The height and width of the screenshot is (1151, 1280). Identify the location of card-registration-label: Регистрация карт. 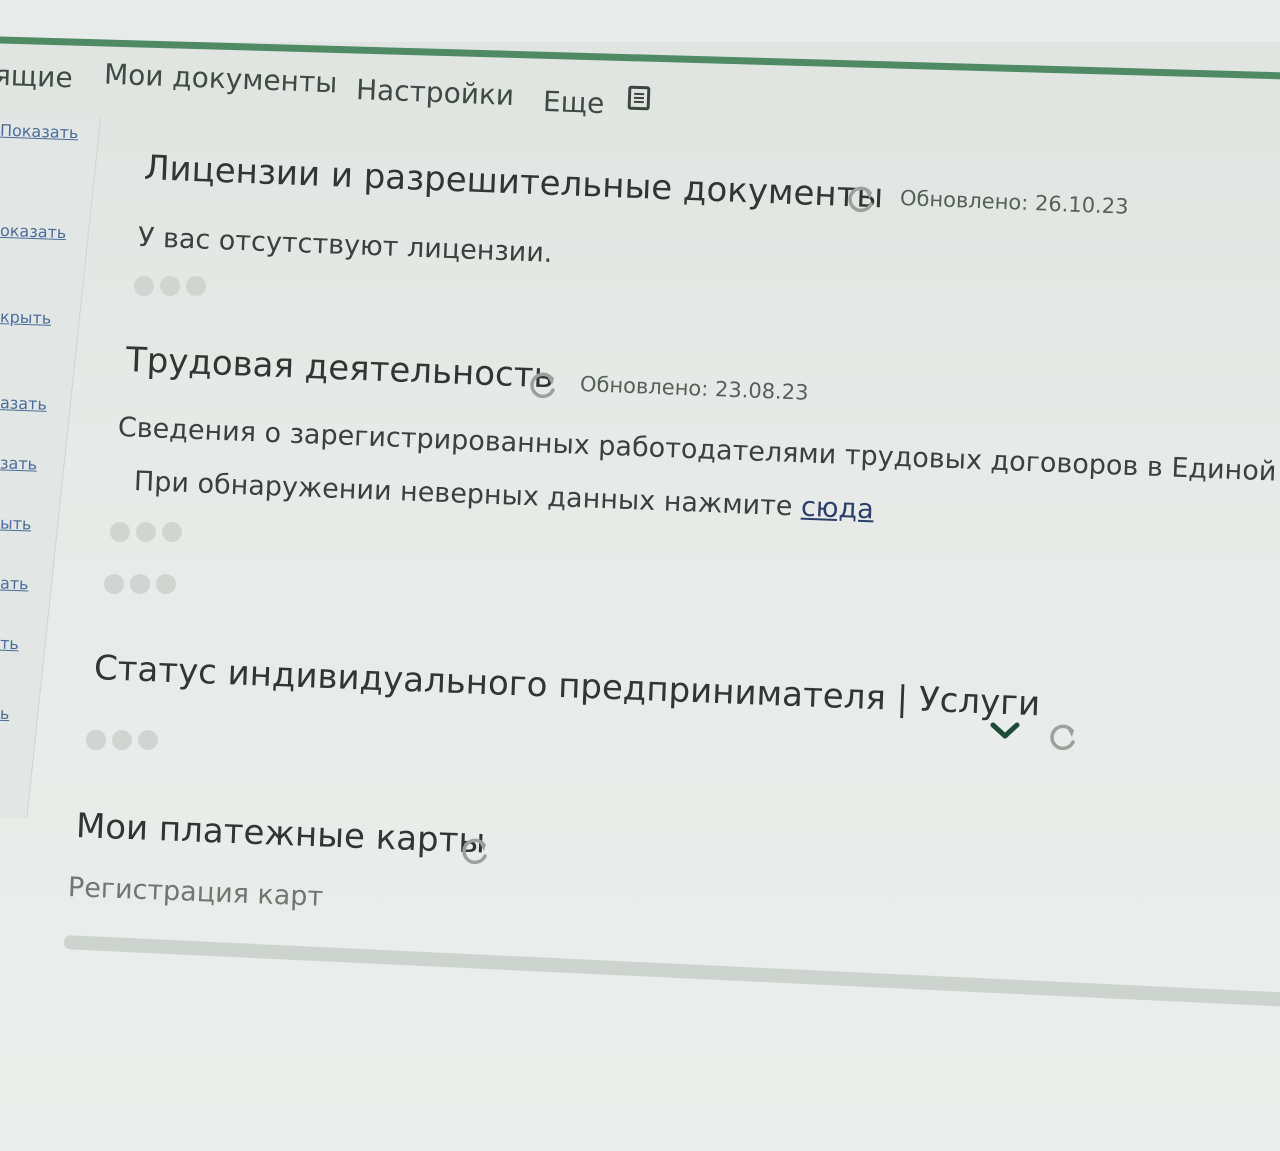
(195, 892).